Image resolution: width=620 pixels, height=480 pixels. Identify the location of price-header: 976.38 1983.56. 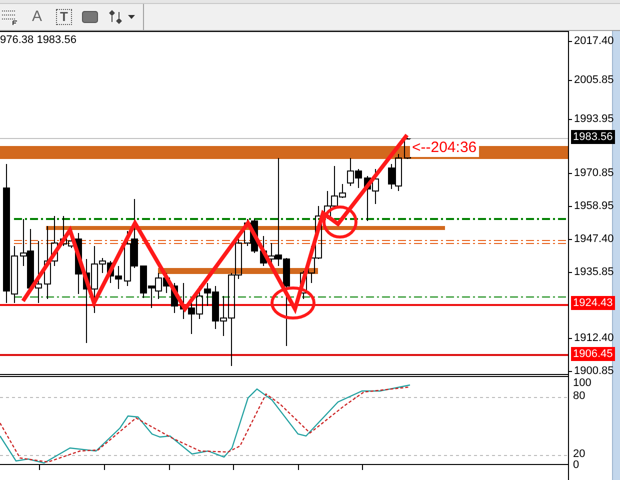
(38, 40).